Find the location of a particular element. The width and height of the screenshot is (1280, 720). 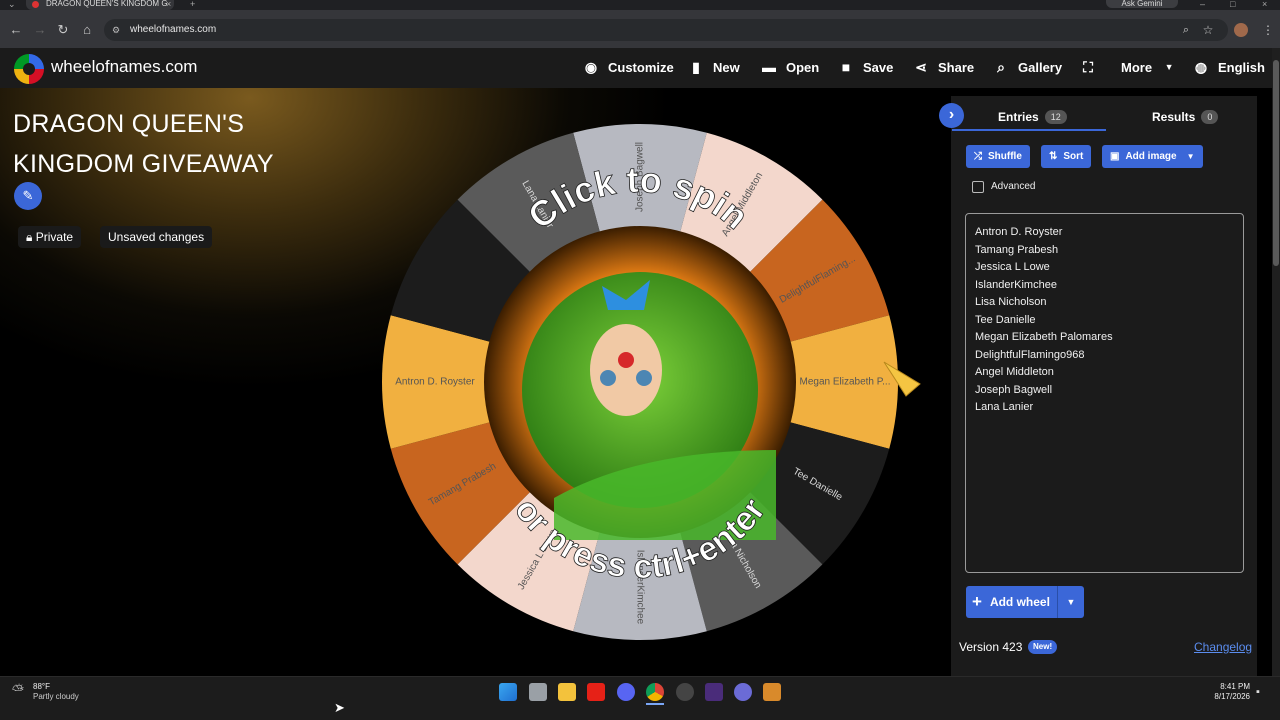

fullscreen-button: ⛶ is located at coordinates (1088, 67).